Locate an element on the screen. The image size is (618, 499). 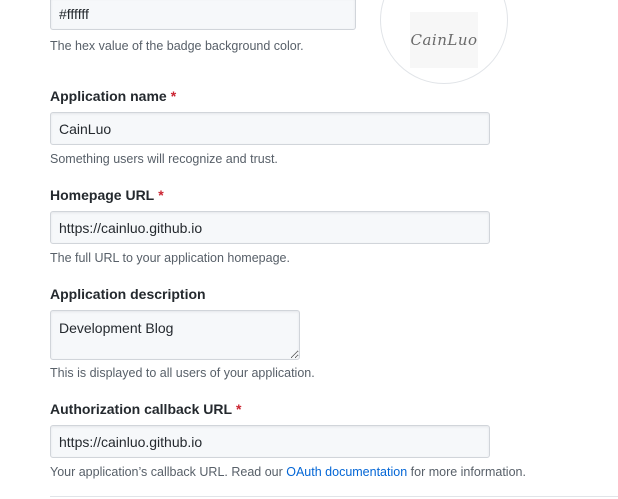
badge-preview: CainLuo is located at coordinates (444, 42).